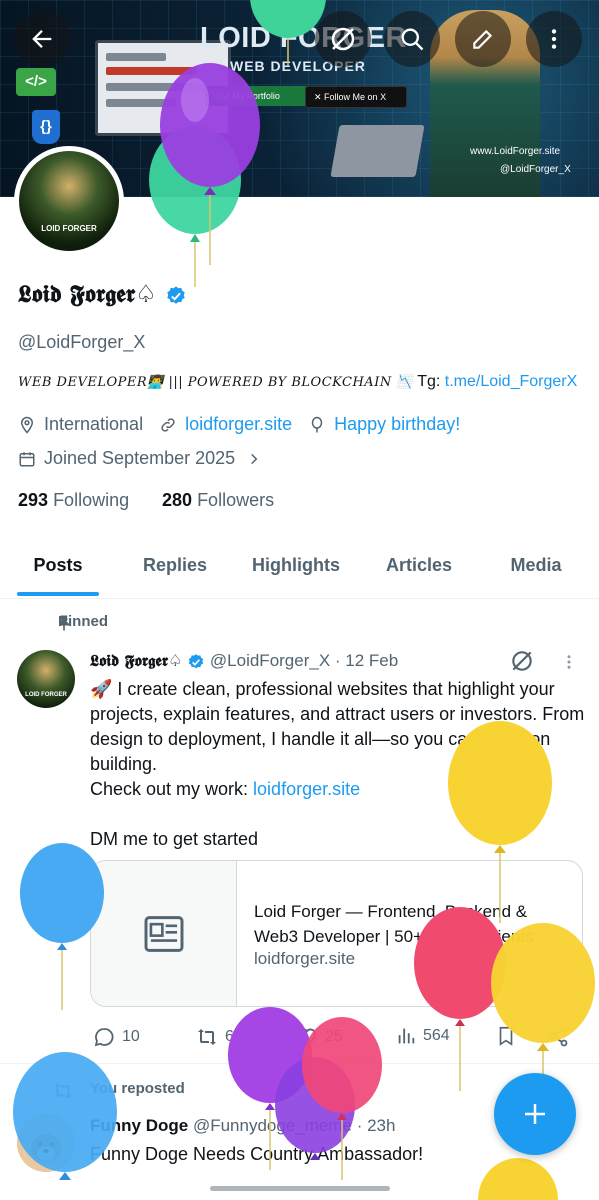  Describe the element at coordinates (500, 822) in the screenshot. I see `balloon-yellow-right` at that location.